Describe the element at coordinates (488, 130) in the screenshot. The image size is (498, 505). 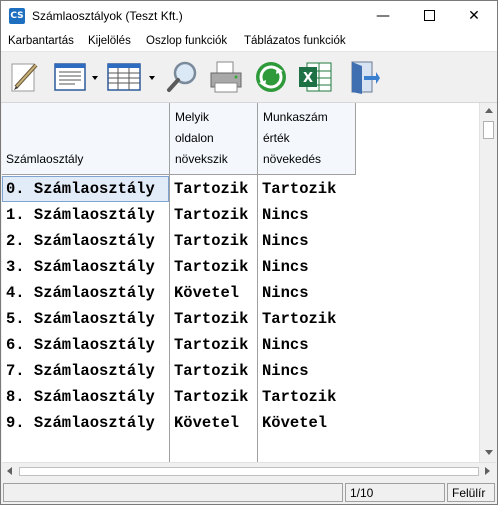
I see `vertical-scroll-thumb` at that location.